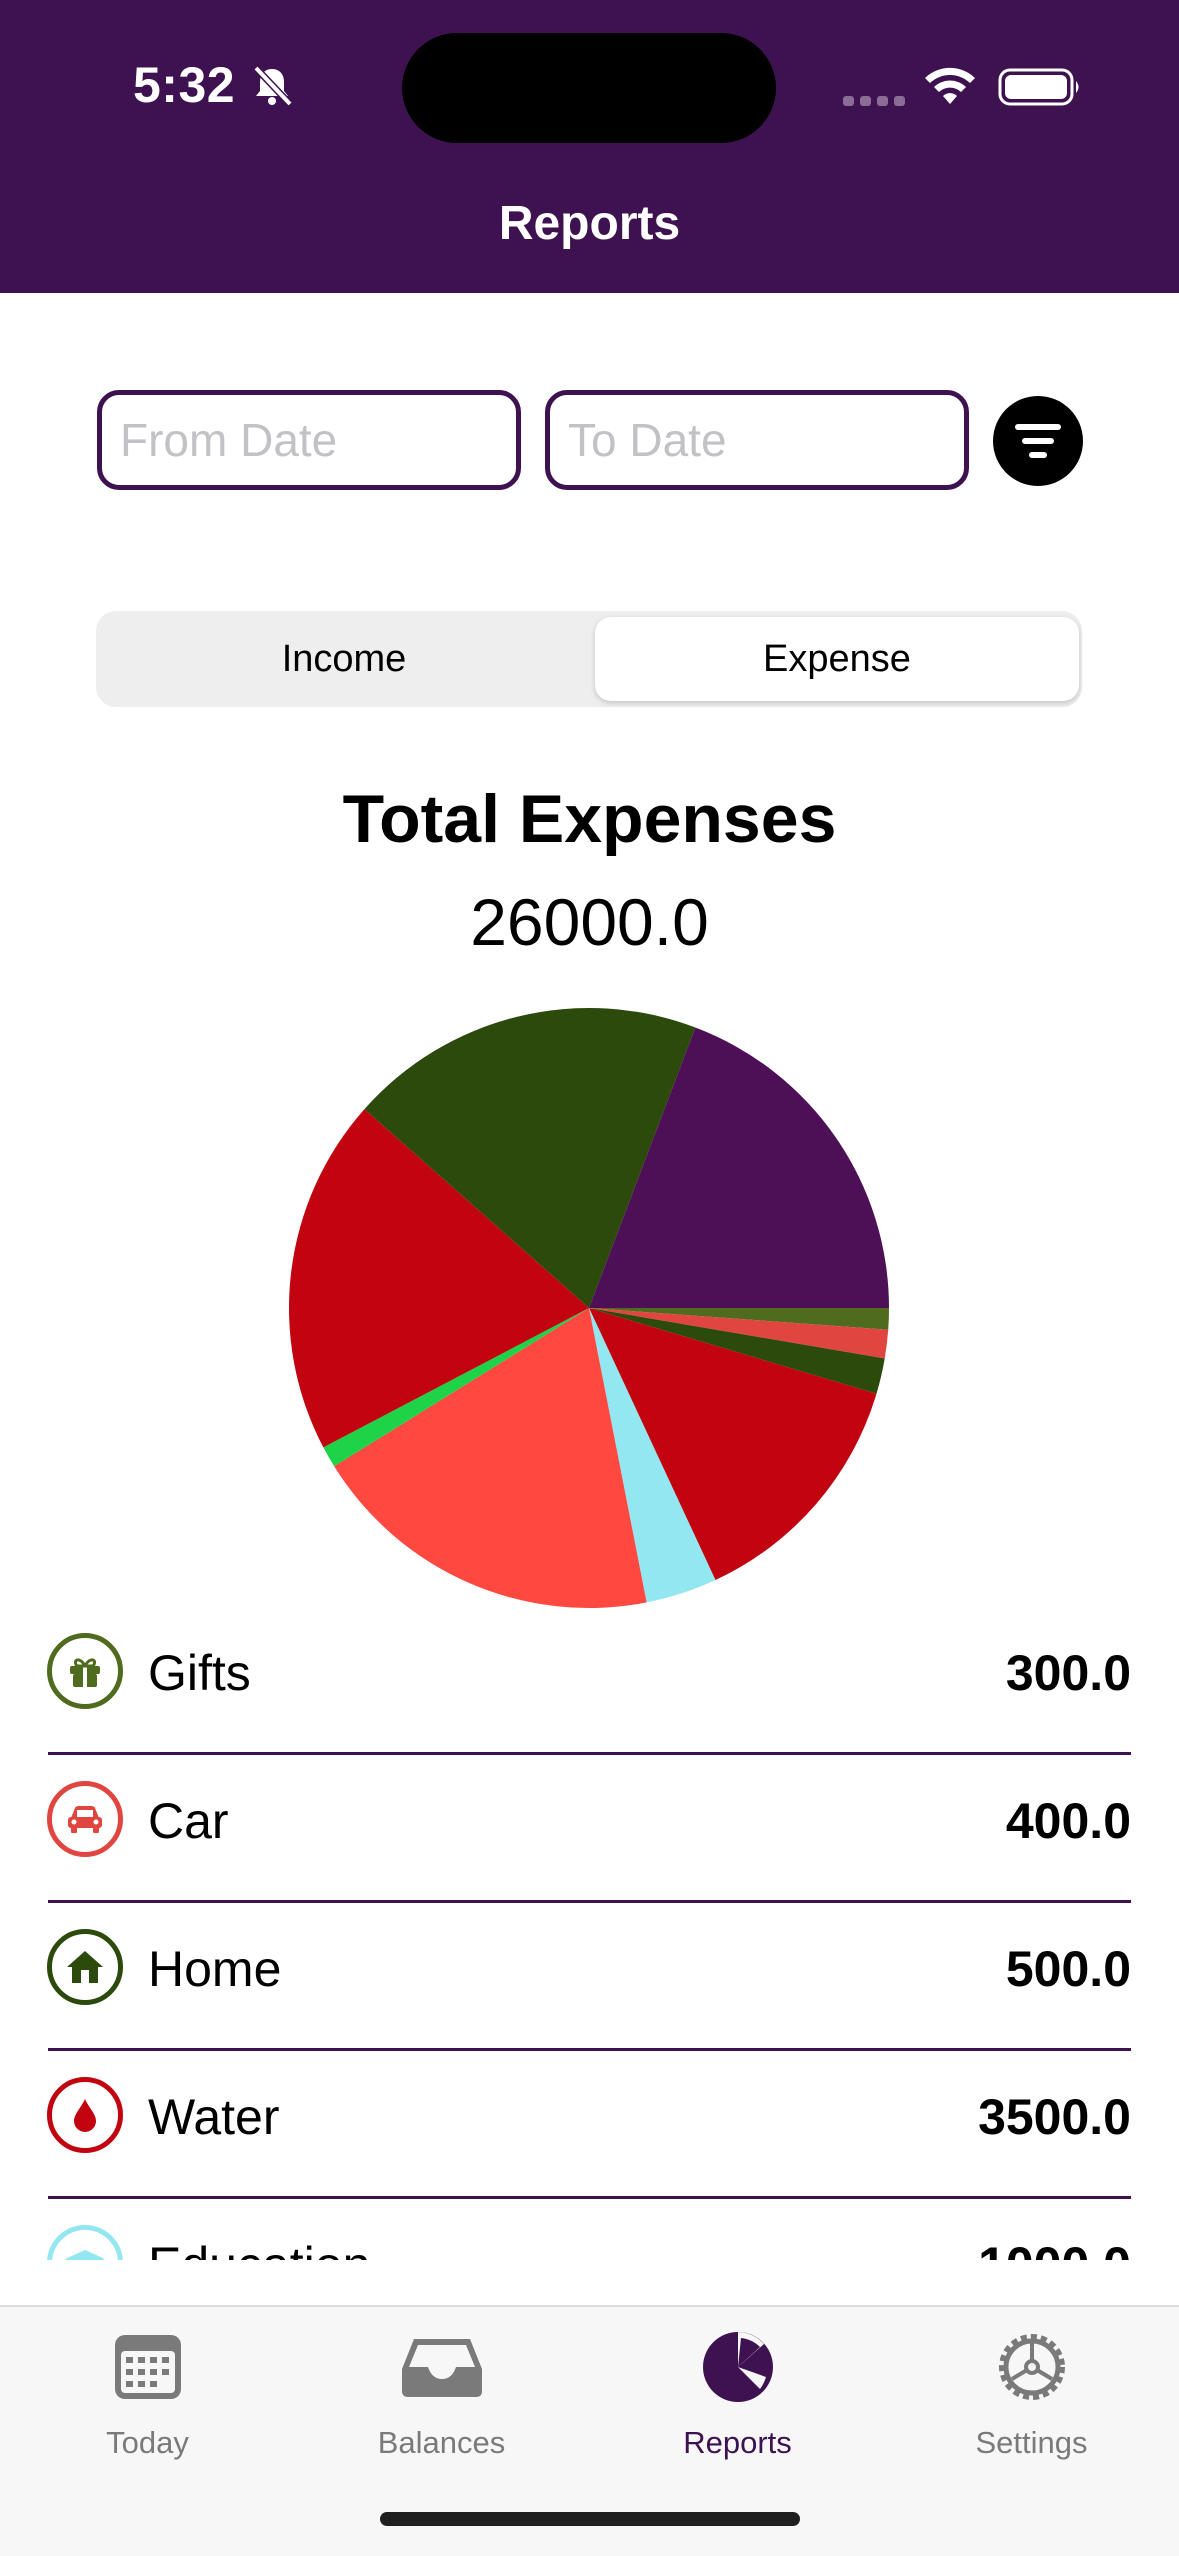  I want to click on tray-icon, so click(441, 2368).